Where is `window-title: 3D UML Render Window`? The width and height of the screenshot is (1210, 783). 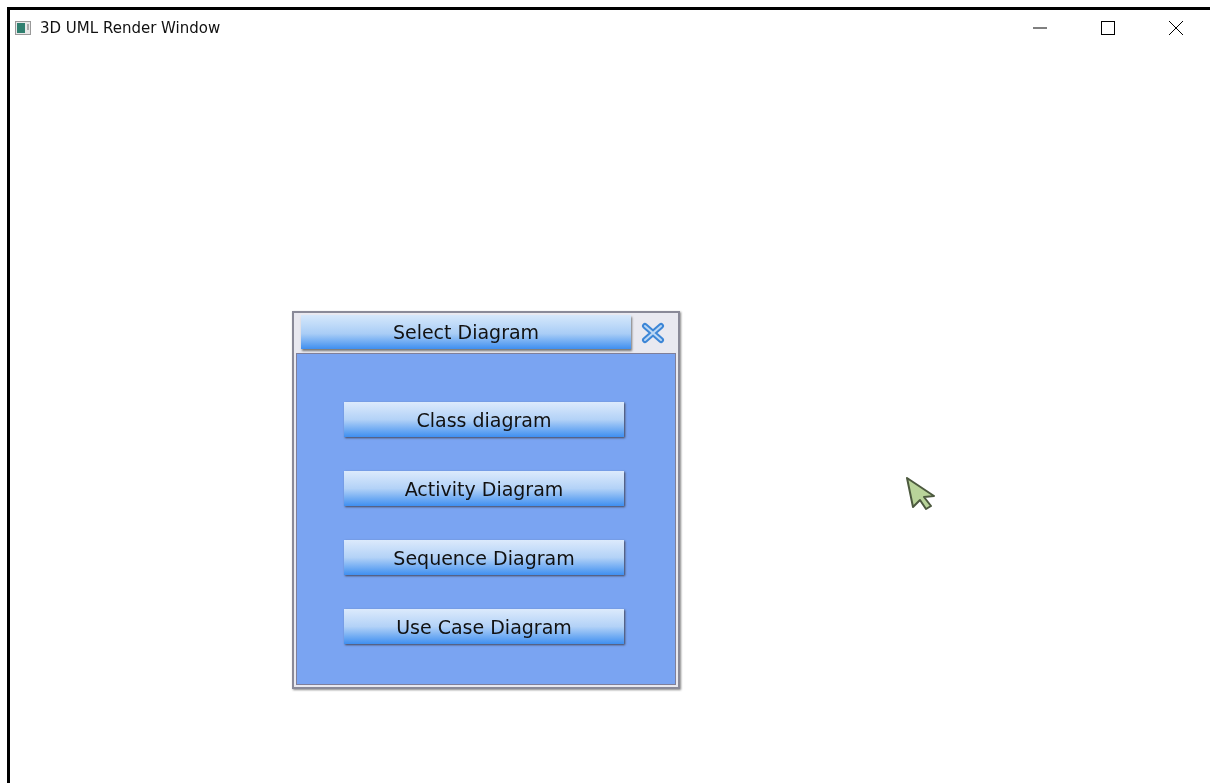
window-title: 3D UML Render Window is located at coordinates (130, 28).